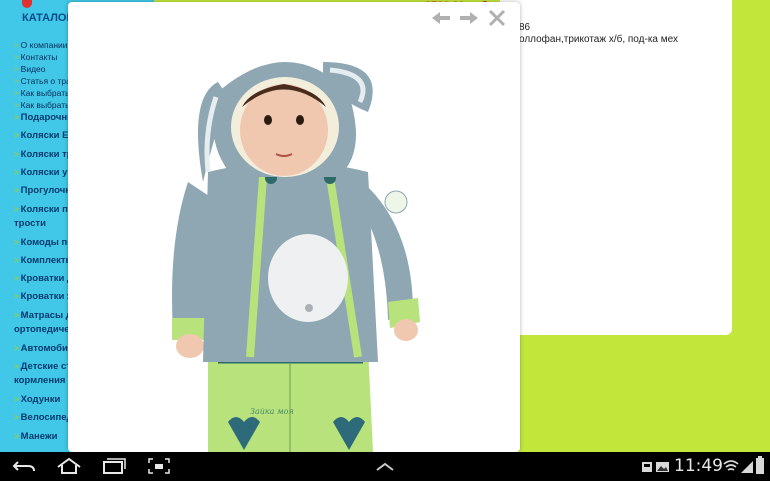 The image size is (770, 481). What do you see at coordinates (39, 57) in the screenshot?
I see `menu-item-label: Контакты` at bounding box center [39, 57].